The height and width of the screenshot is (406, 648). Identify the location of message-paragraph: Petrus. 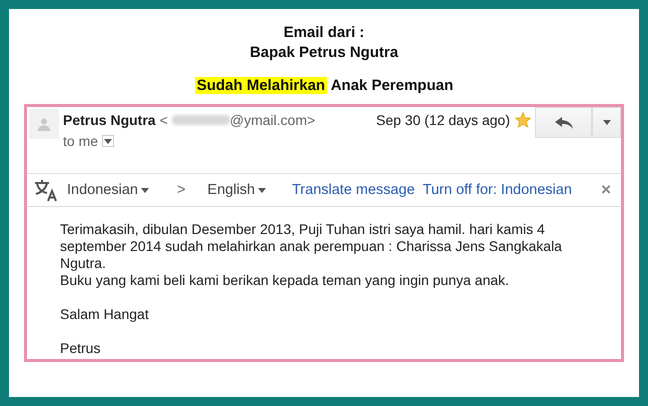
(81, 348).